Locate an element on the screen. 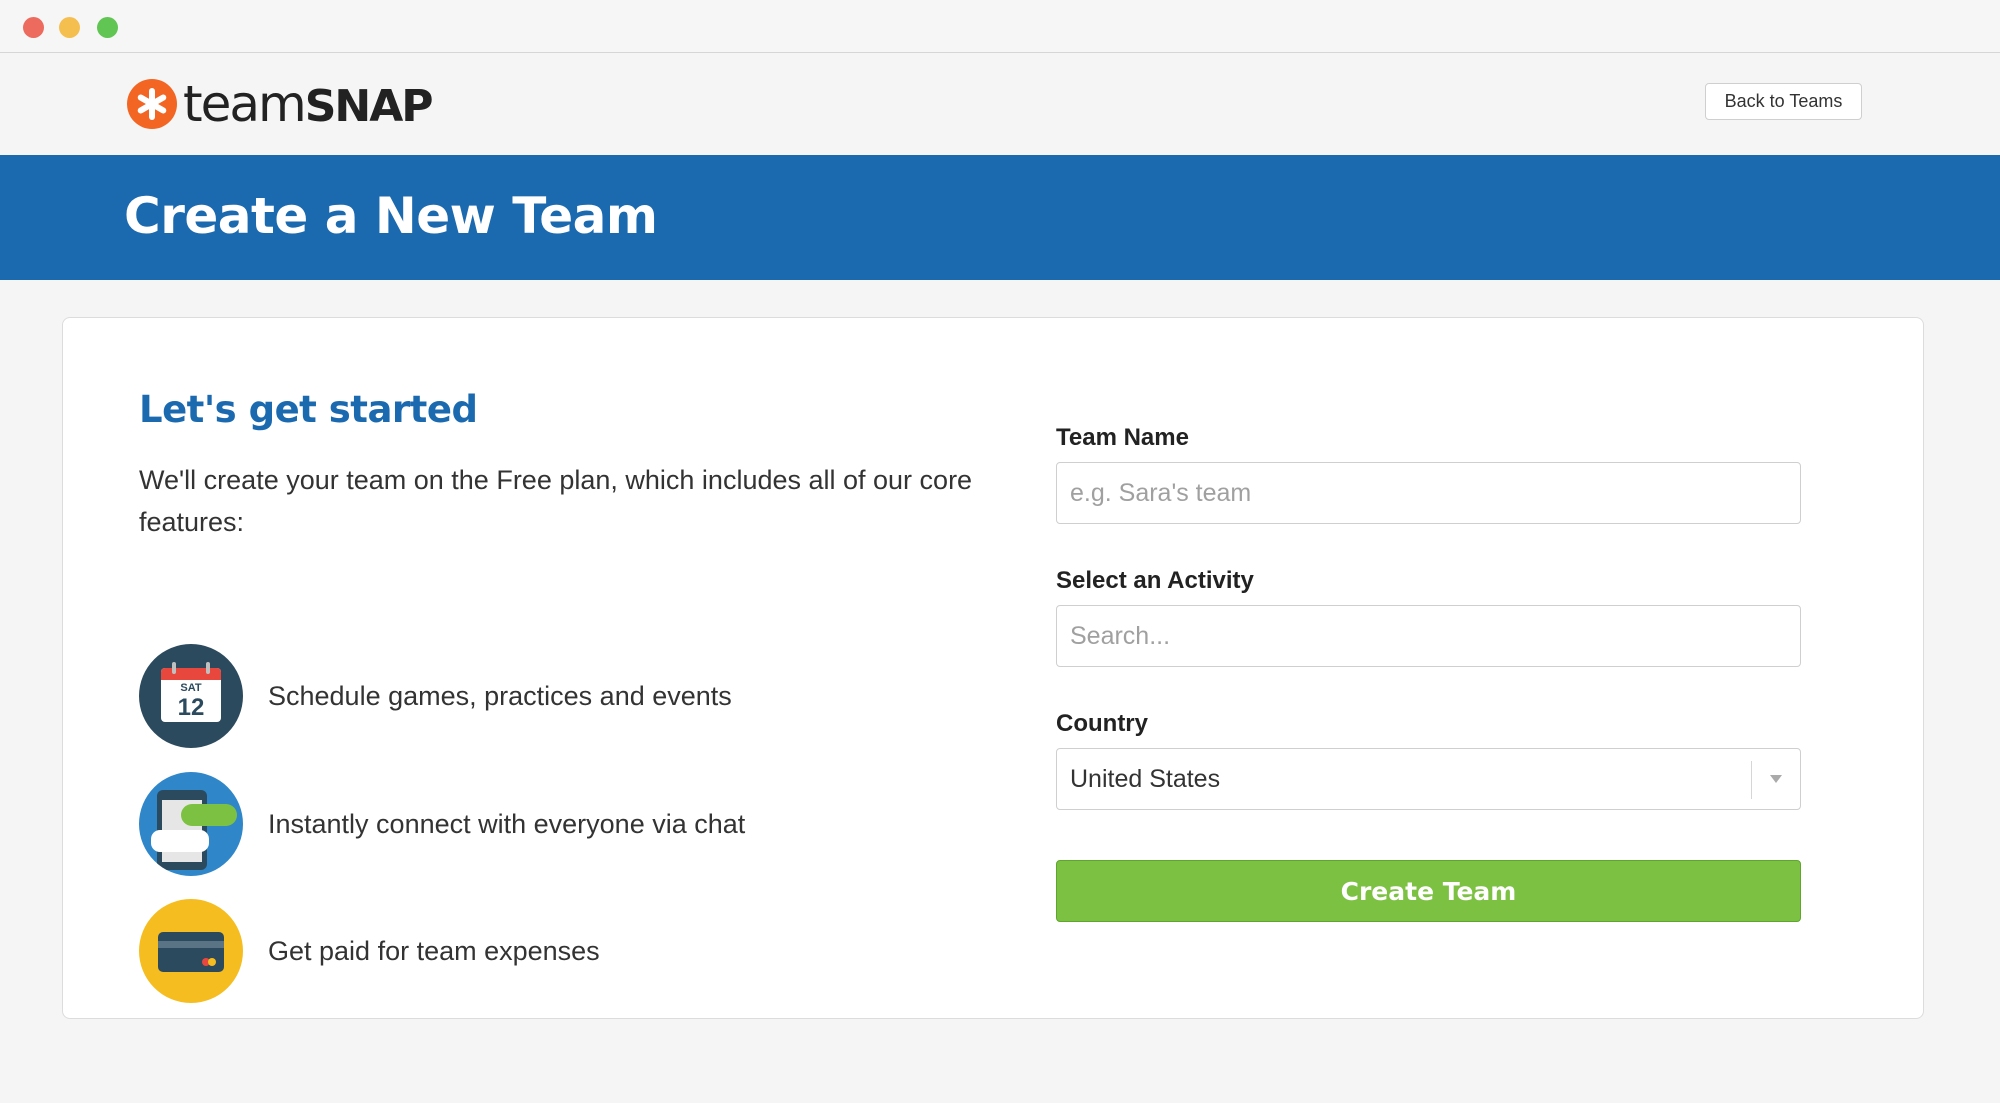 The height and width of the screenshot is (1103, 2000). credit-card-icon is located at coordinates (191, 951).